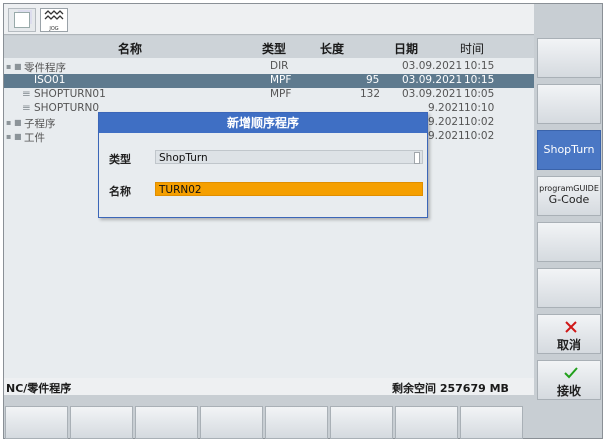 The width and height of the screenshot is (606, 442). What do you see at coordinates (332, 48) in the screenshot?
I see `column-length: 长度` at bounding box center [332, 48].